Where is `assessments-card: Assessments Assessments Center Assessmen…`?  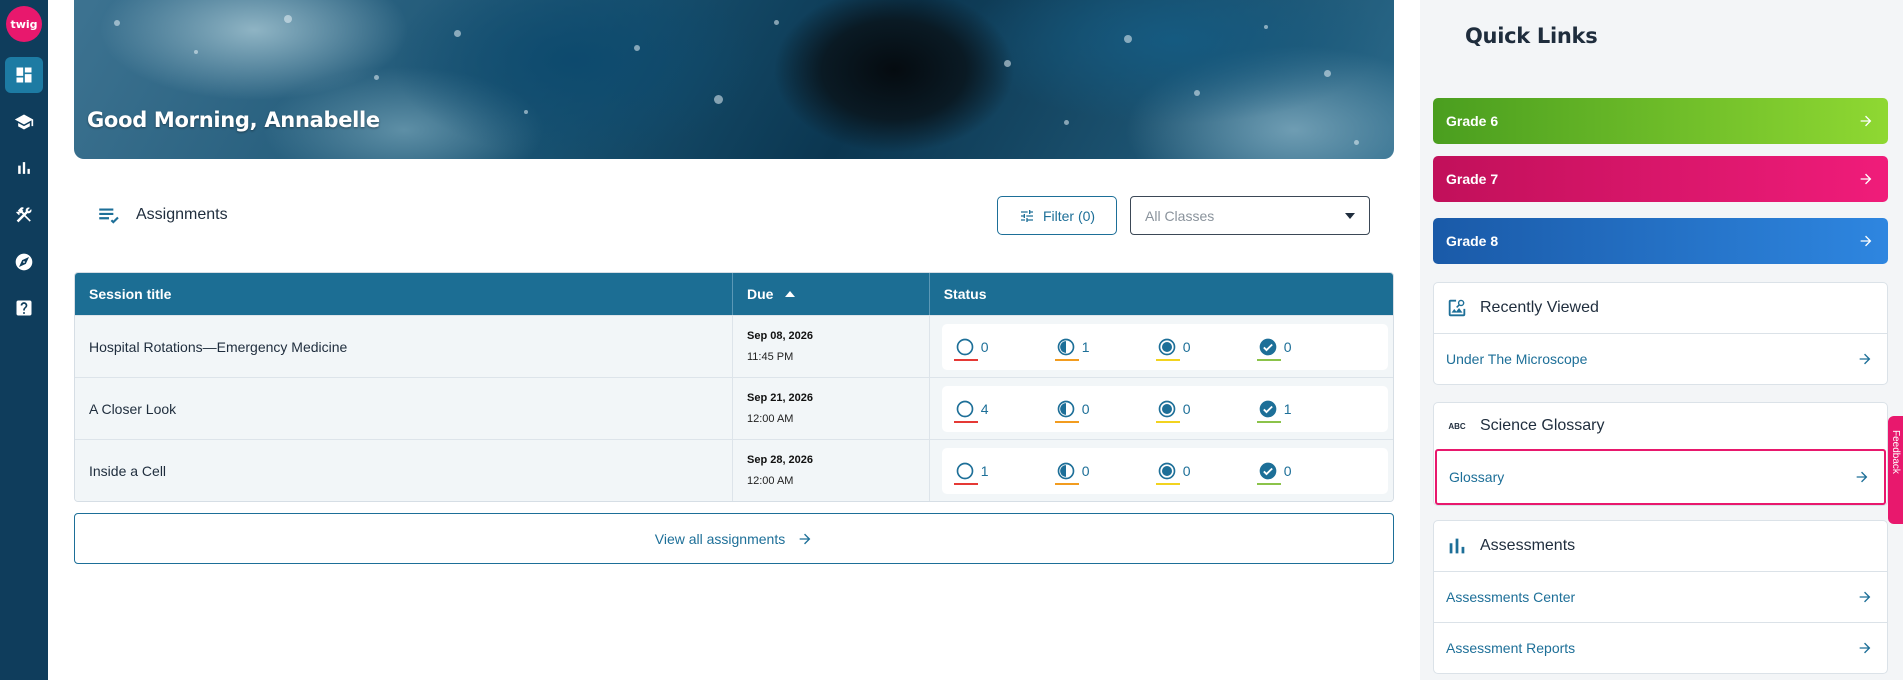 assessments-card: Assessments Assessments Center Assessmen… is located at coordinates (1660, 597).